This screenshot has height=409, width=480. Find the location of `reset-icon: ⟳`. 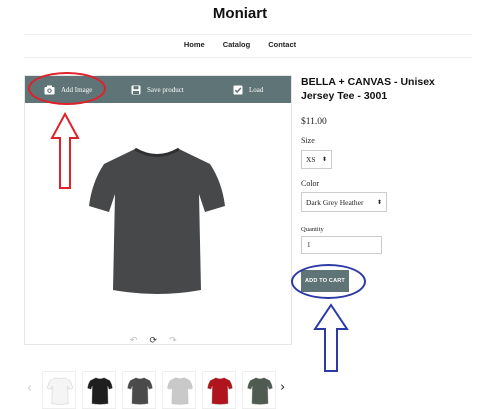

reset-icon: ⟳ is located at coordinates (154, 340).